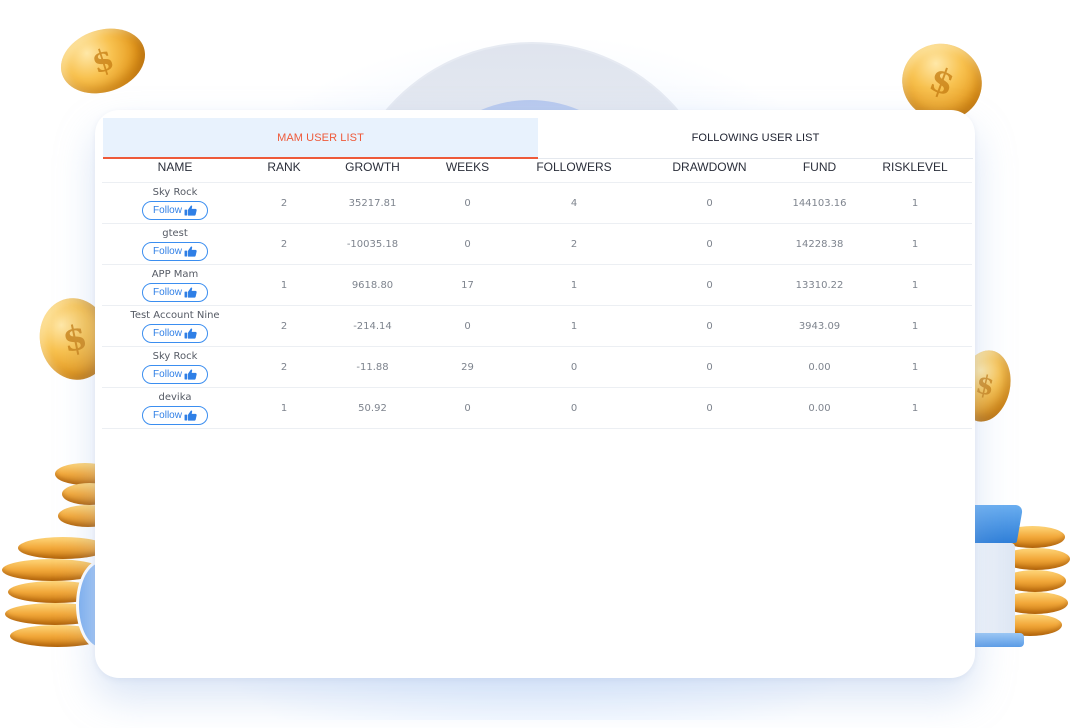 This screenshot has width=1070, height=728. What do you see at coordinates (175, 233) in the screenshot?
I see `user-name: gtest` at bounding box center [175, 233].